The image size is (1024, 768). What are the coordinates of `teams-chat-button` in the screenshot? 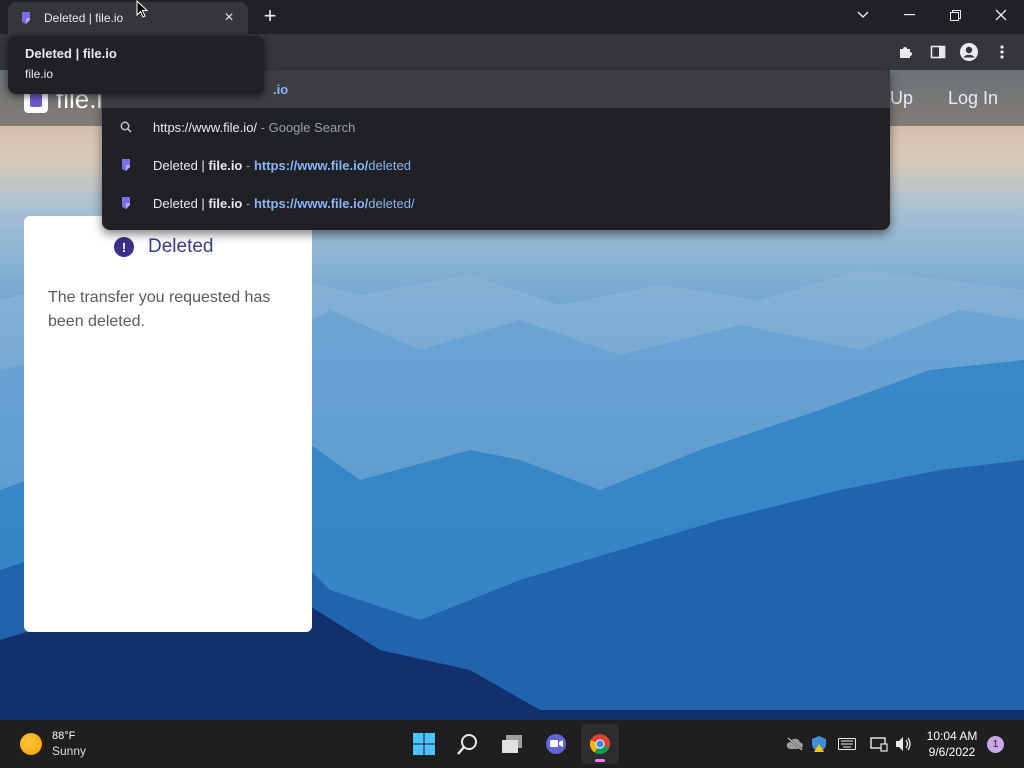 It's located at (556, 744).